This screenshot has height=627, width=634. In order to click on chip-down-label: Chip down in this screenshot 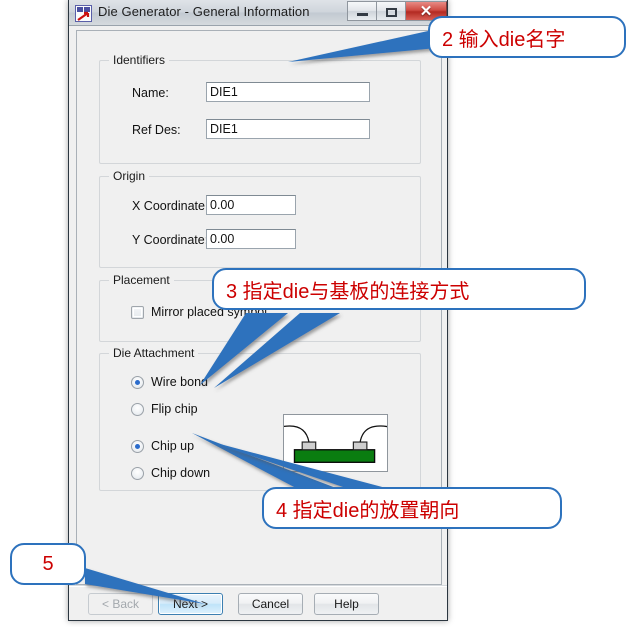, I will do `click(181, 473)`.